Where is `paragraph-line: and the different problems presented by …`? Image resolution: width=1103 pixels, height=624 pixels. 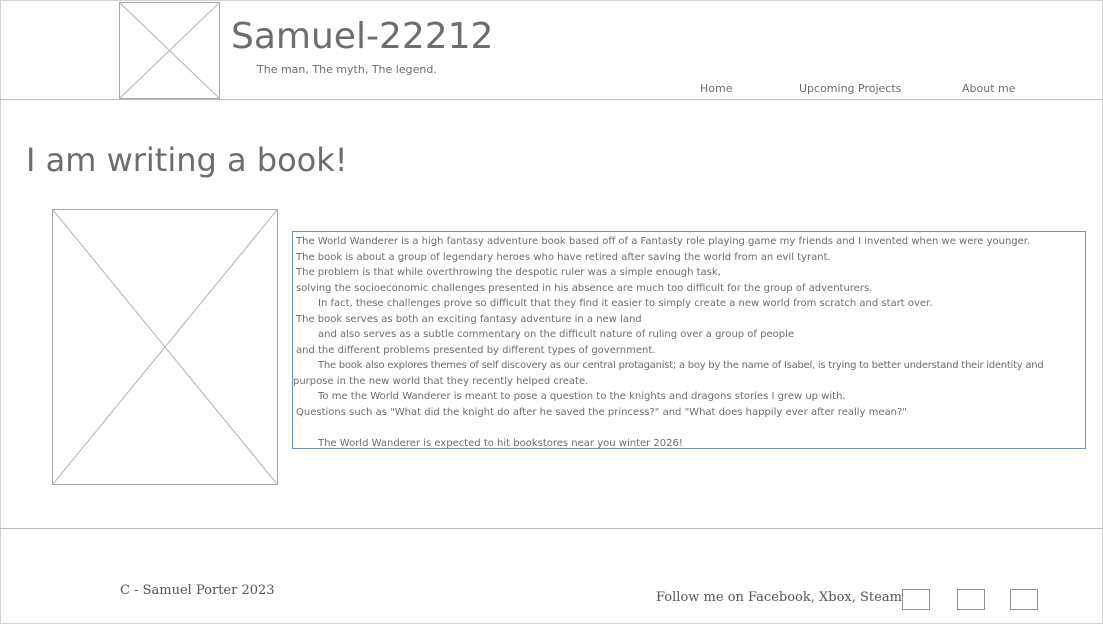
paragraph-line: and the different problems presented by … is located at coordinates (476, 350).